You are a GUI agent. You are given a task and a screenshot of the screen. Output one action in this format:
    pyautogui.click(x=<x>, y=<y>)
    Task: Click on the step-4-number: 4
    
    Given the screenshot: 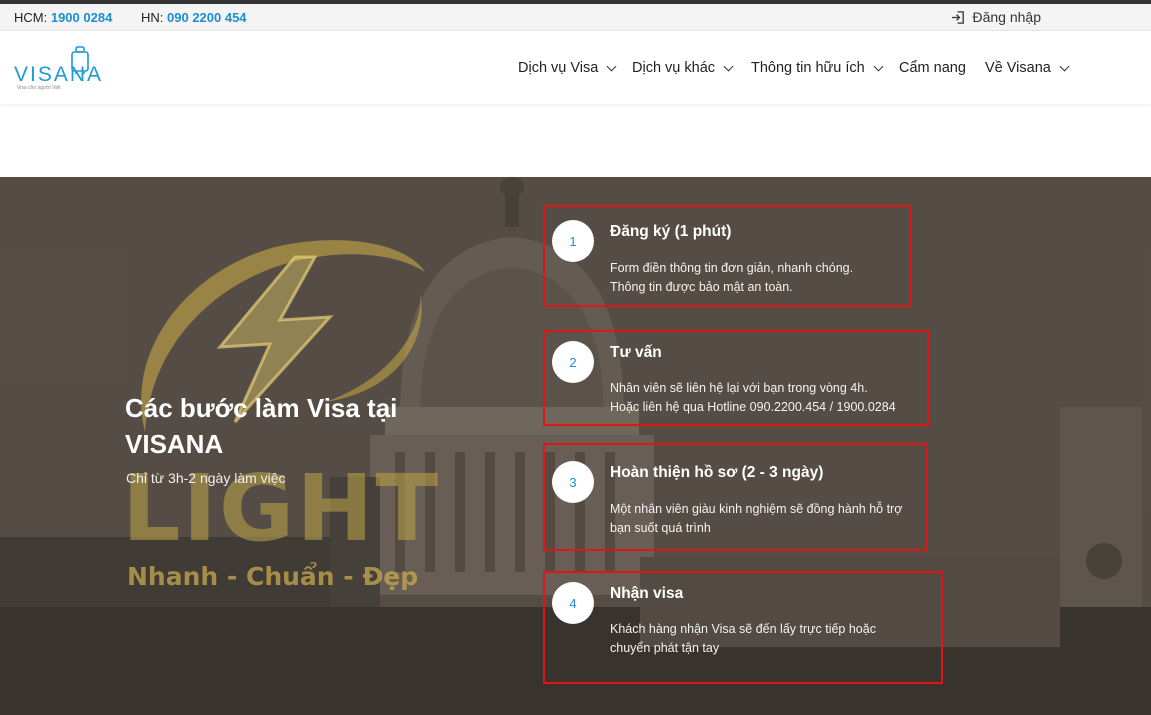 What is the action you would take?
    pyautogui.click(x=573, y=603)
    